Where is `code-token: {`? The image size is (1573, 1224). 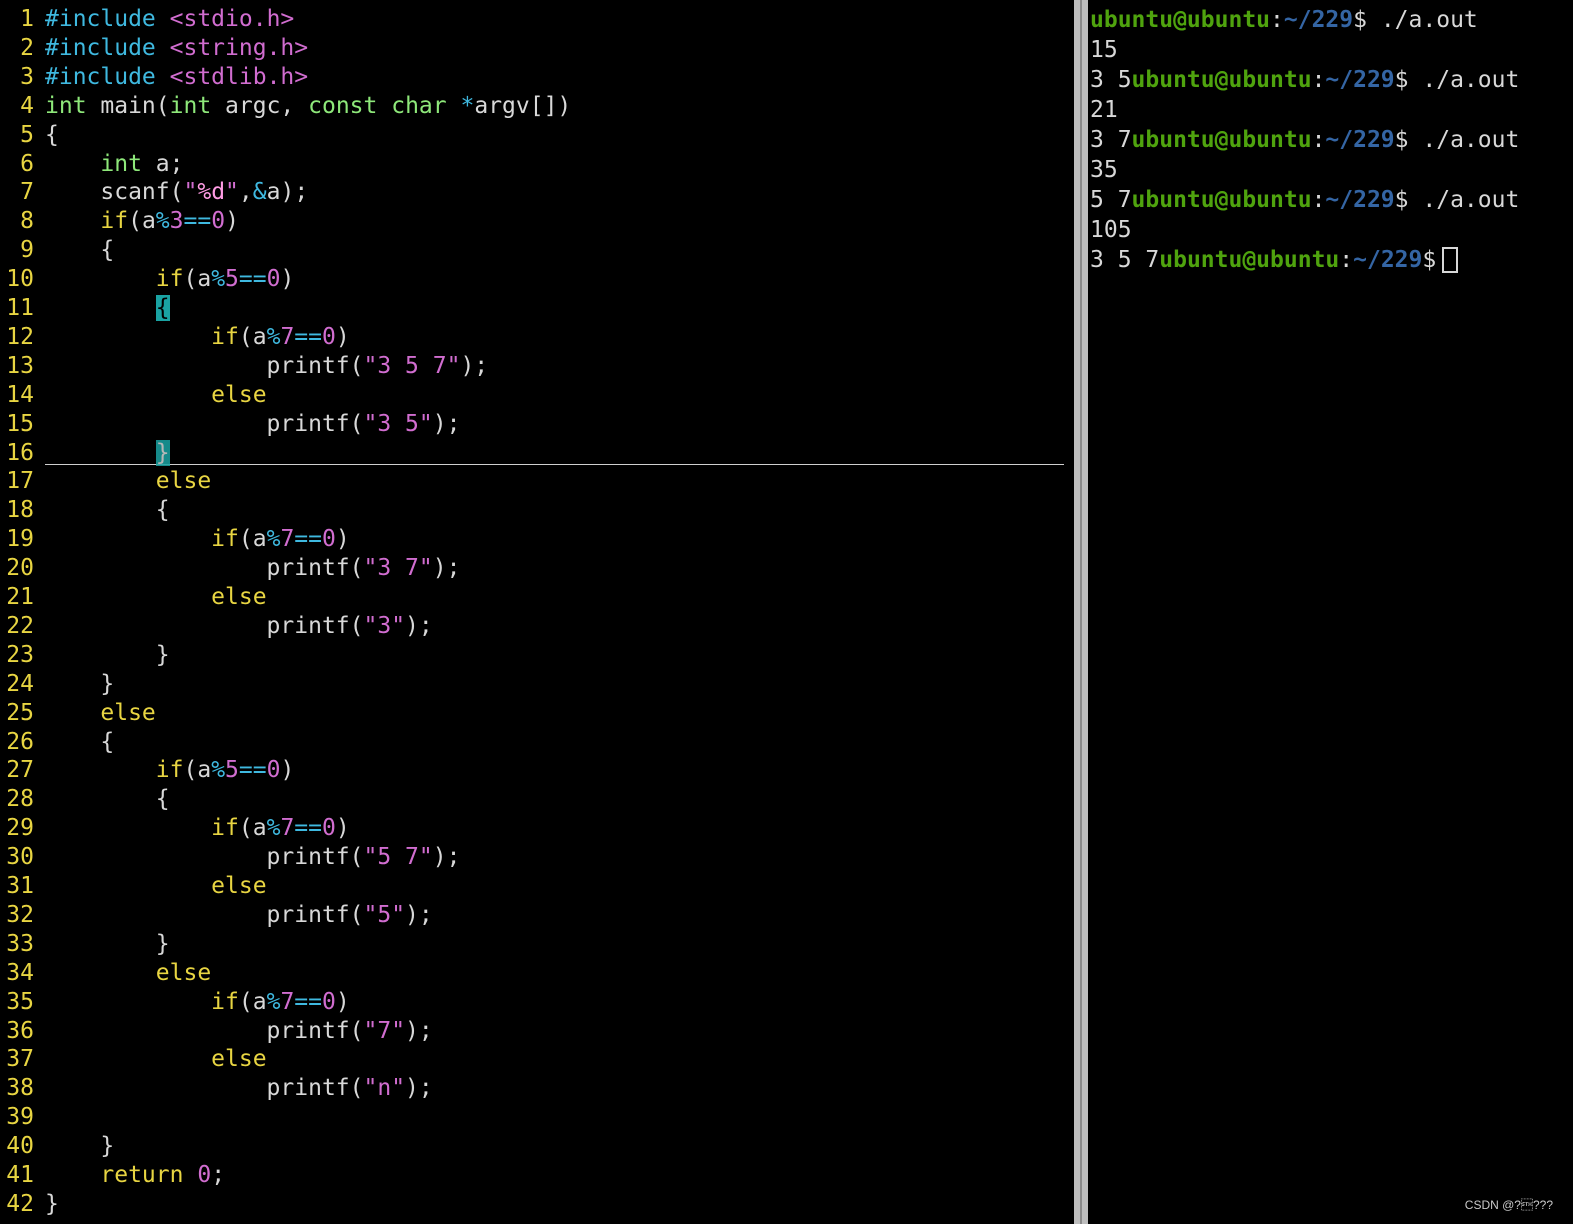
code-token: { is located at coordinates (80, 250).